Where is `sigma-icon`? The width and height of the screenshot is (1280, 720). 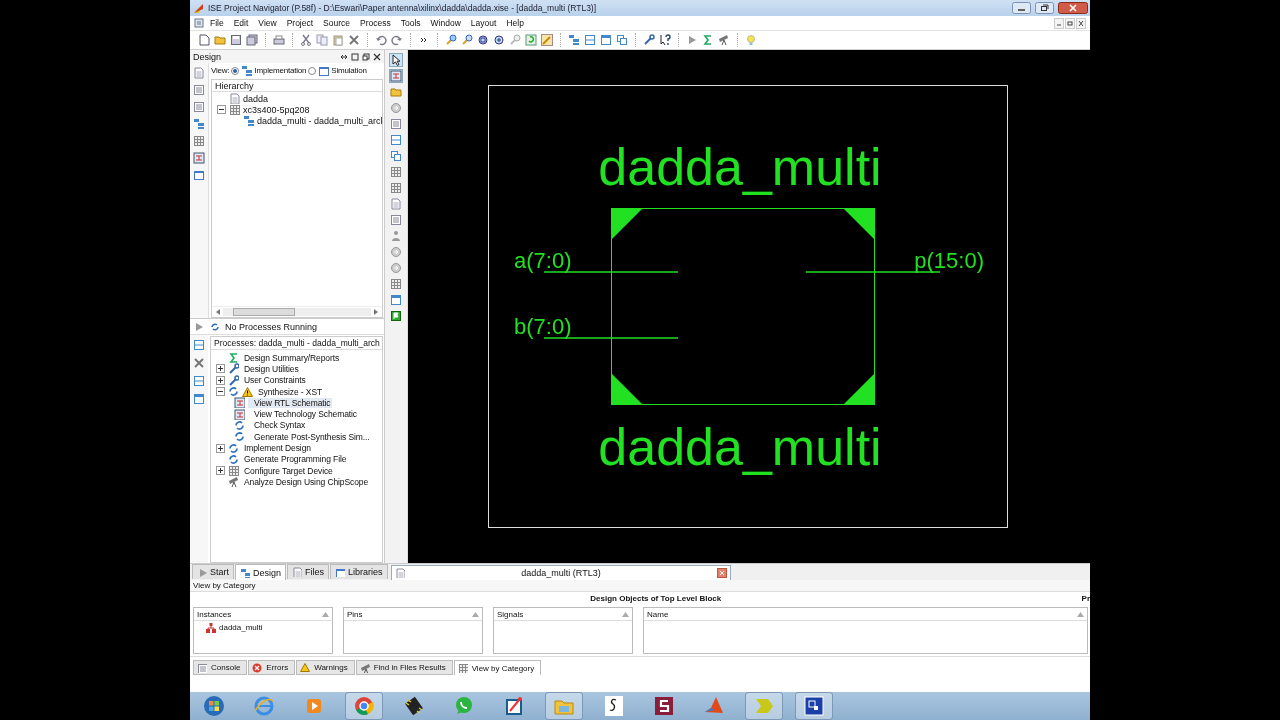
sigma-icon is located at coordinates (708, 40).